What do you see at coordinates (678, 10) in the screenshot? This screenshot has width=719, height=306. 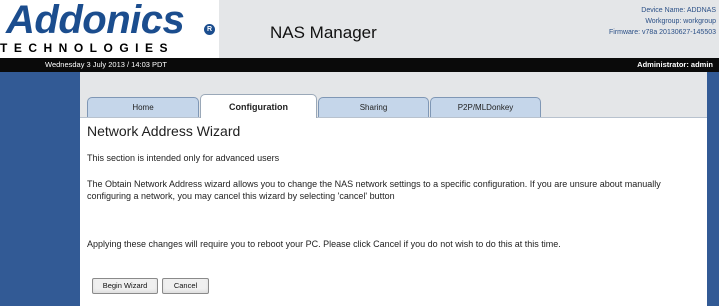 I see `device-name: Device Name: ADDNAS` at bounding box center [678, 10].